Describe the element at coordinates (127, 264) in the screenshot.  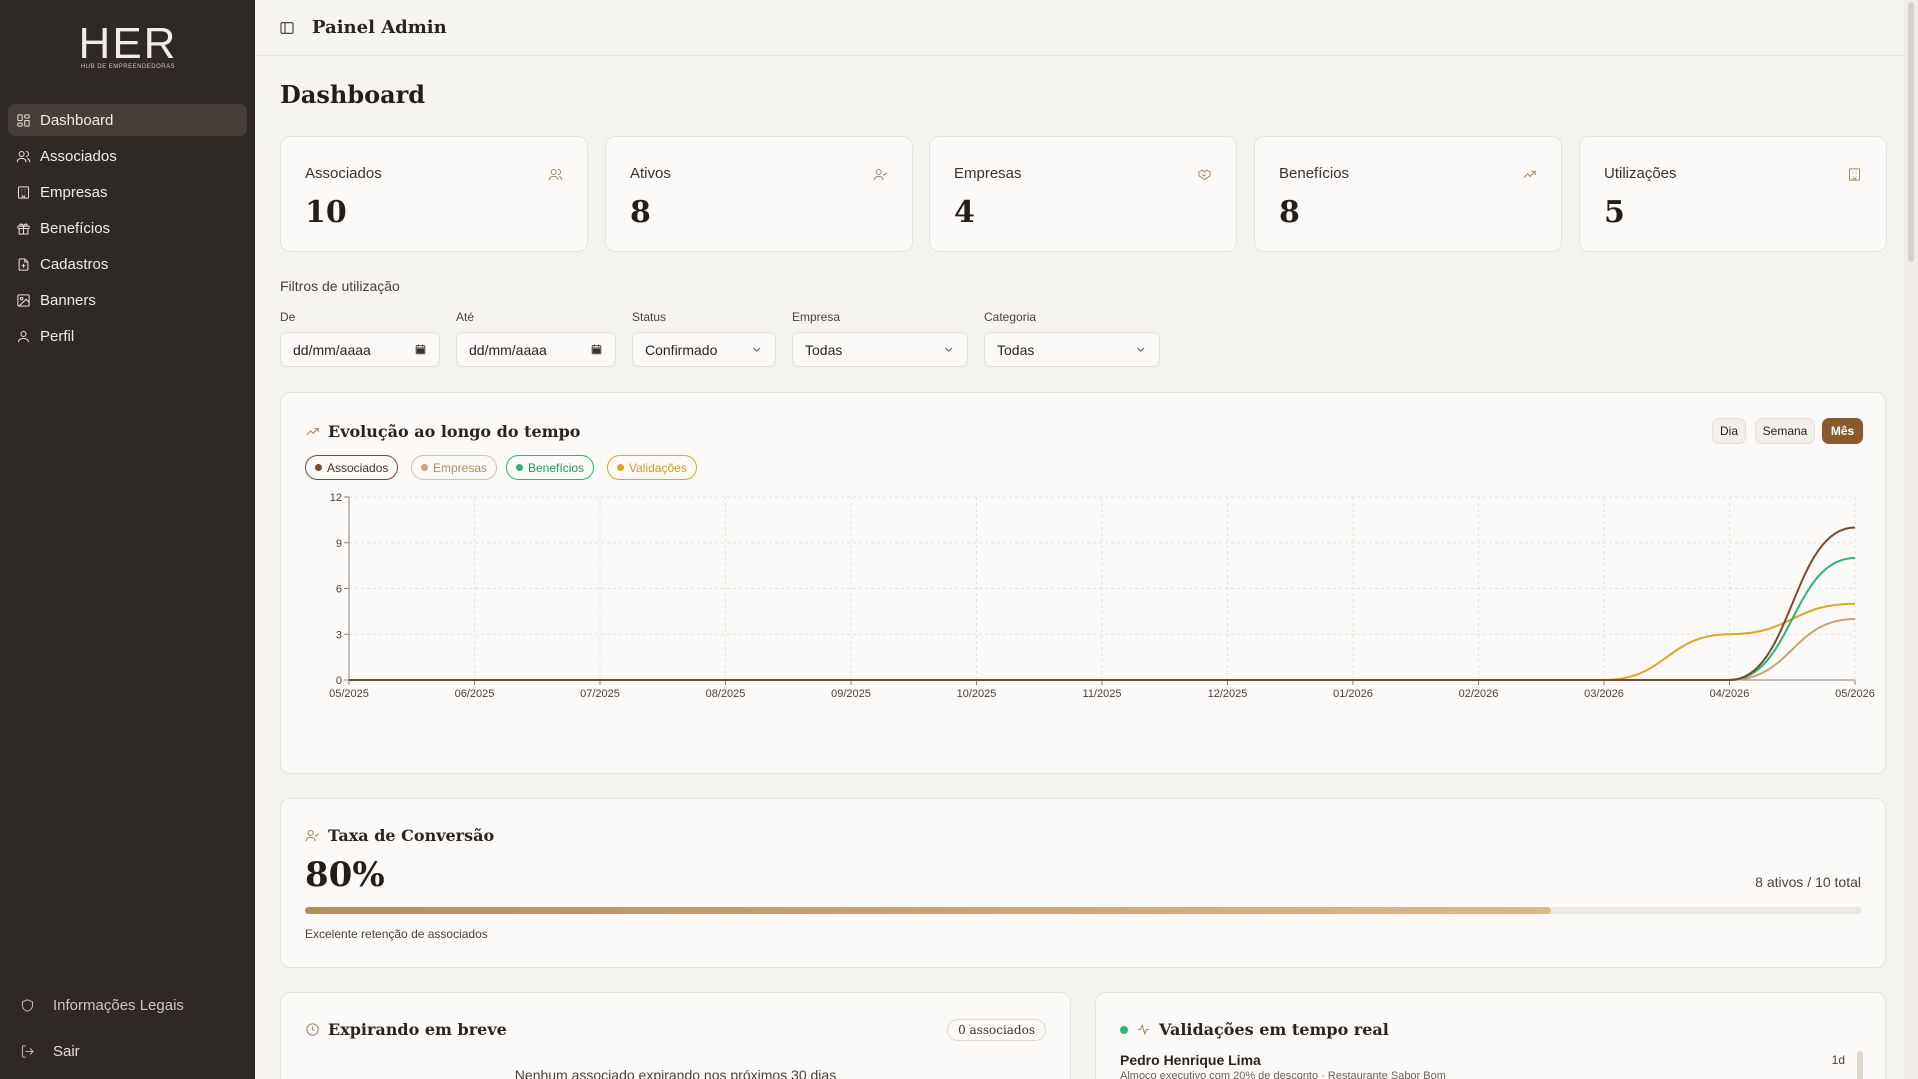
I see `sidebar-item-cadastros: Cadastros` at that location.